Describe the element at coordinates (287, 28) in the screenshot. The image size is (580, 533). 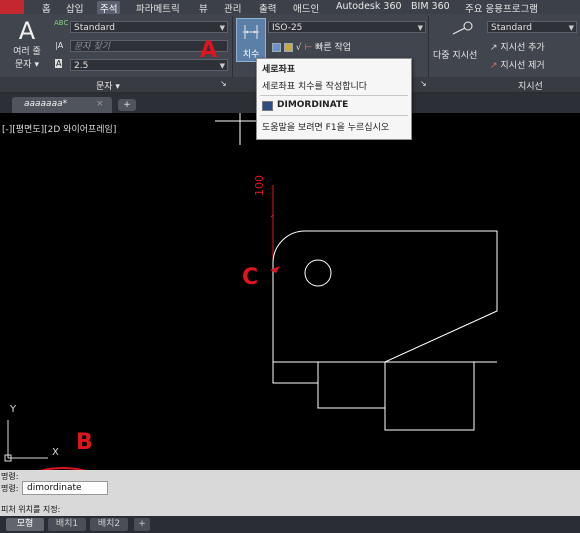
I see `dimension-style-value: ISO-25` at that location.